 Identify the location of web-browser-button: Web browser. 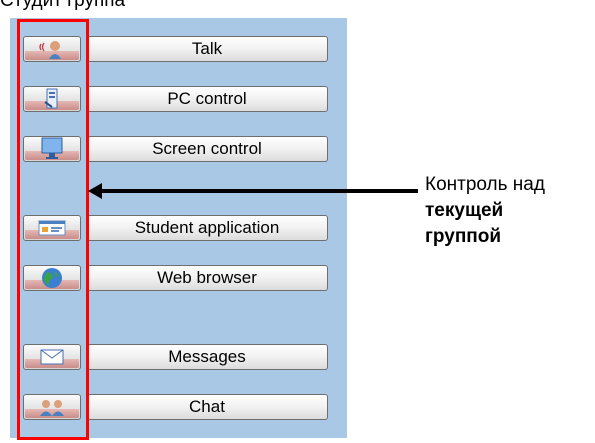
(207, 278).